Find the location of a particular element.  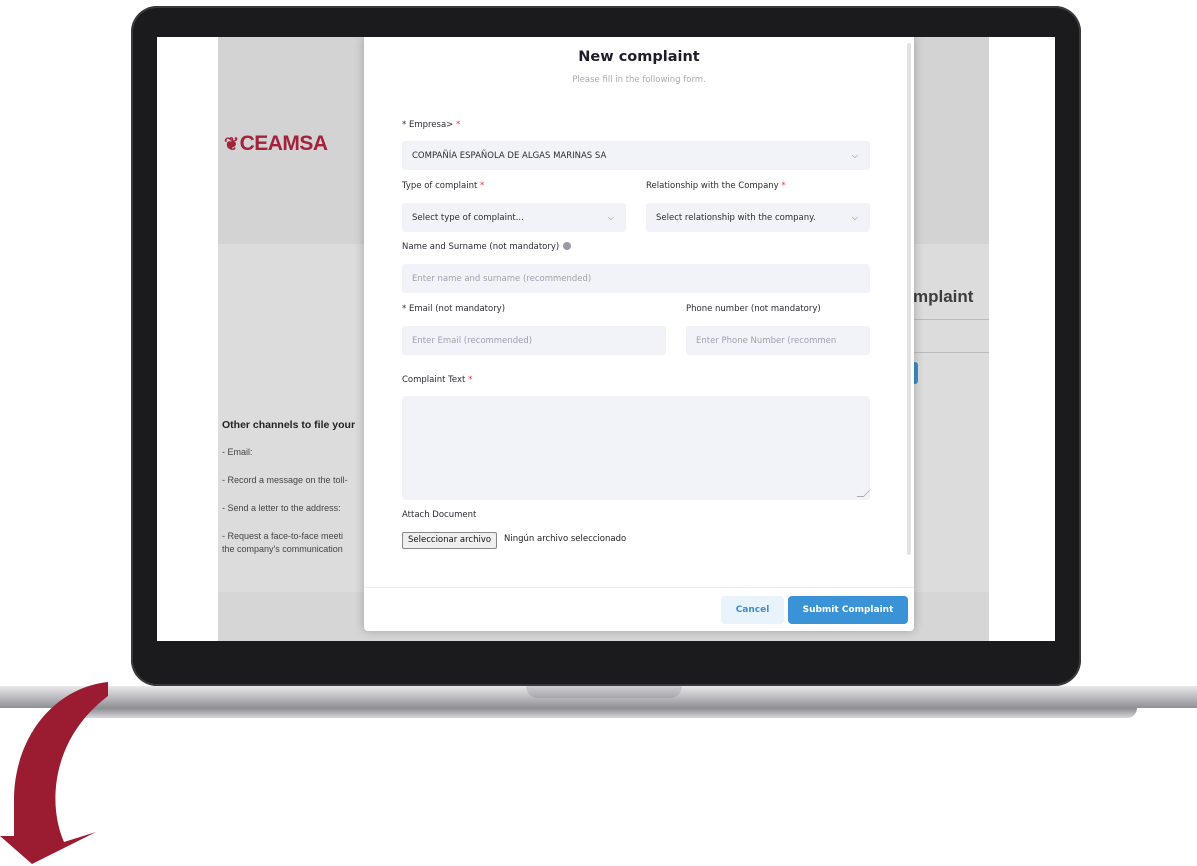

file-status: Ningún archivo seleccionado is located at coordinates (565, 539).